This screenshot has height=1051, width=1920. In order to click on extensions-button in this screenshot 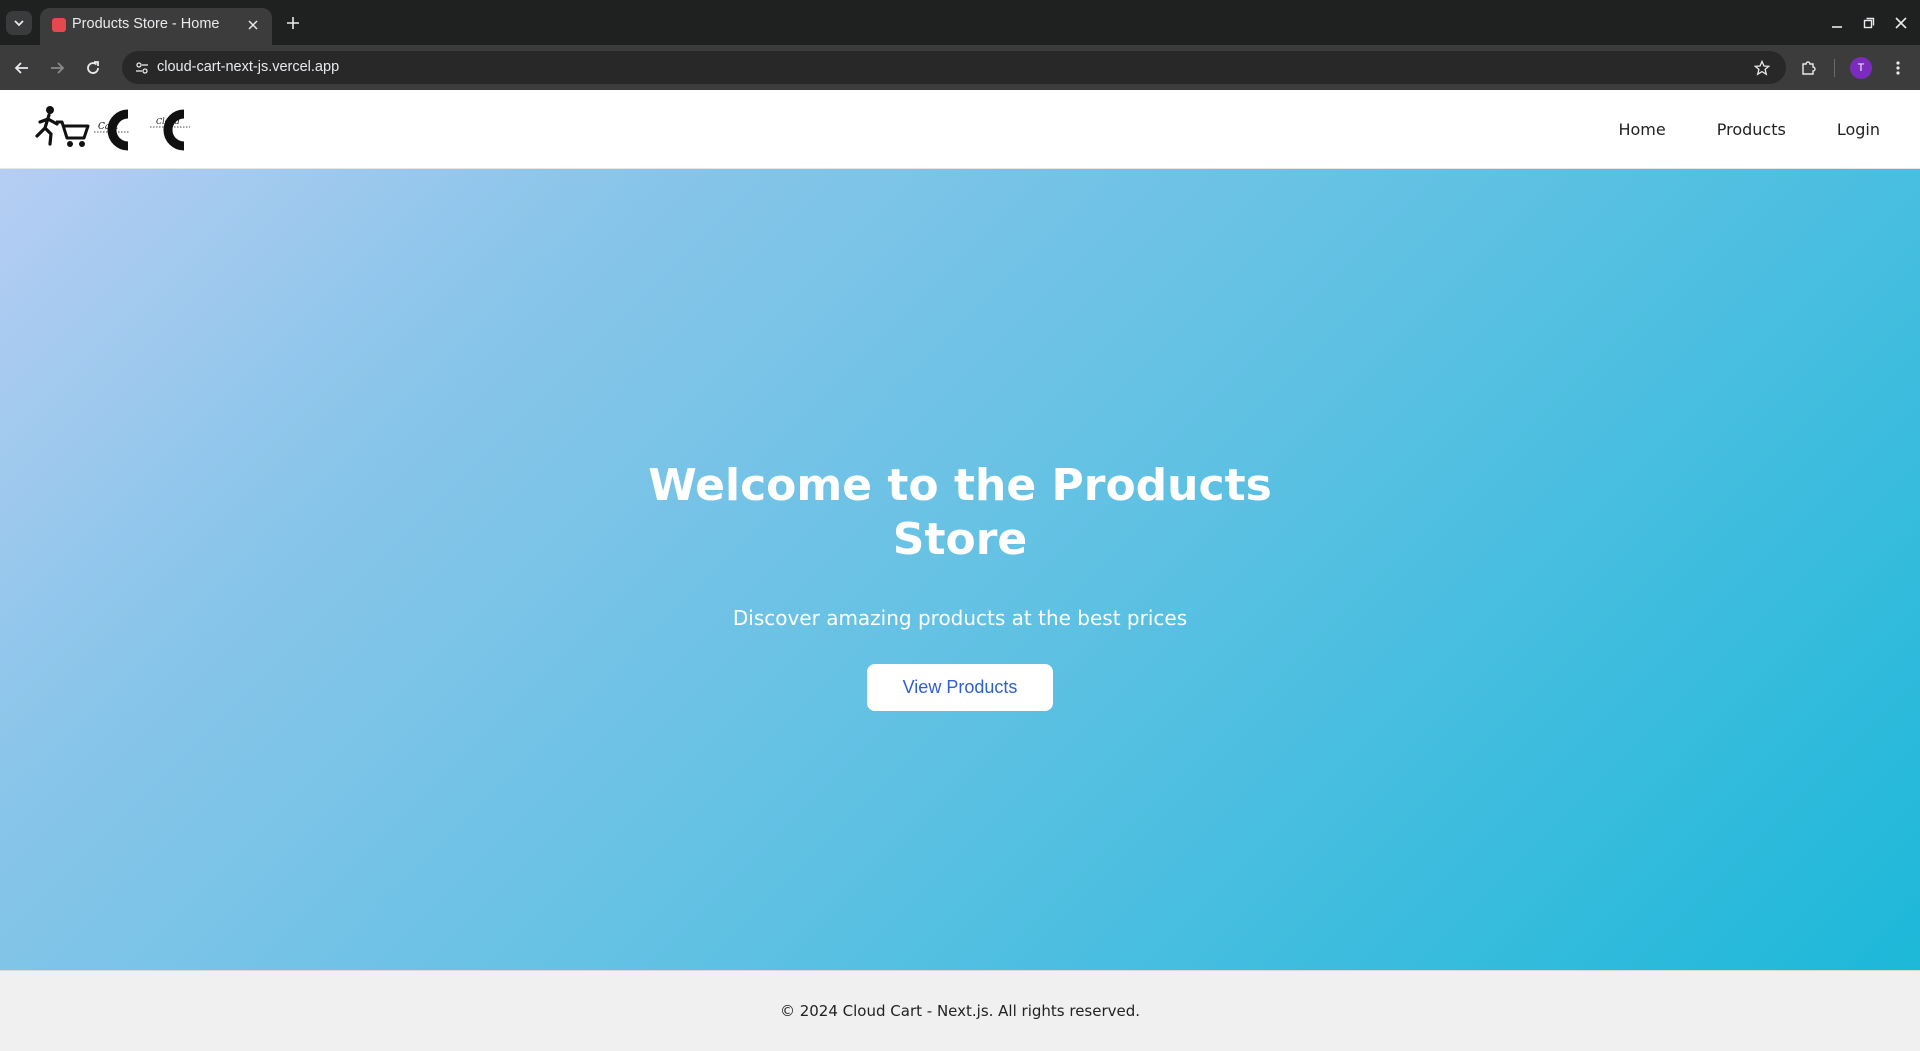, I will do `click(1808, 68)`.